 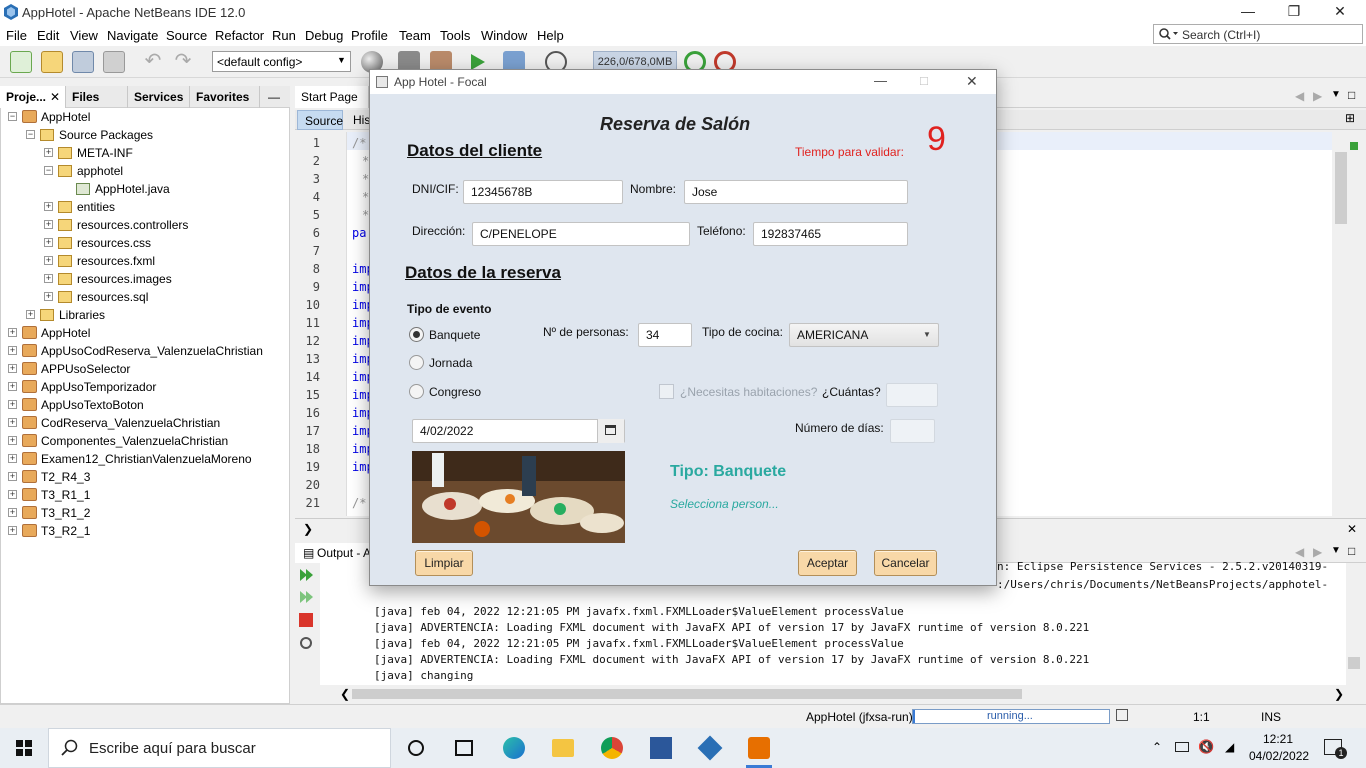 I want to click on cancelar-button: Cancelar, so click(x=905, y=563).